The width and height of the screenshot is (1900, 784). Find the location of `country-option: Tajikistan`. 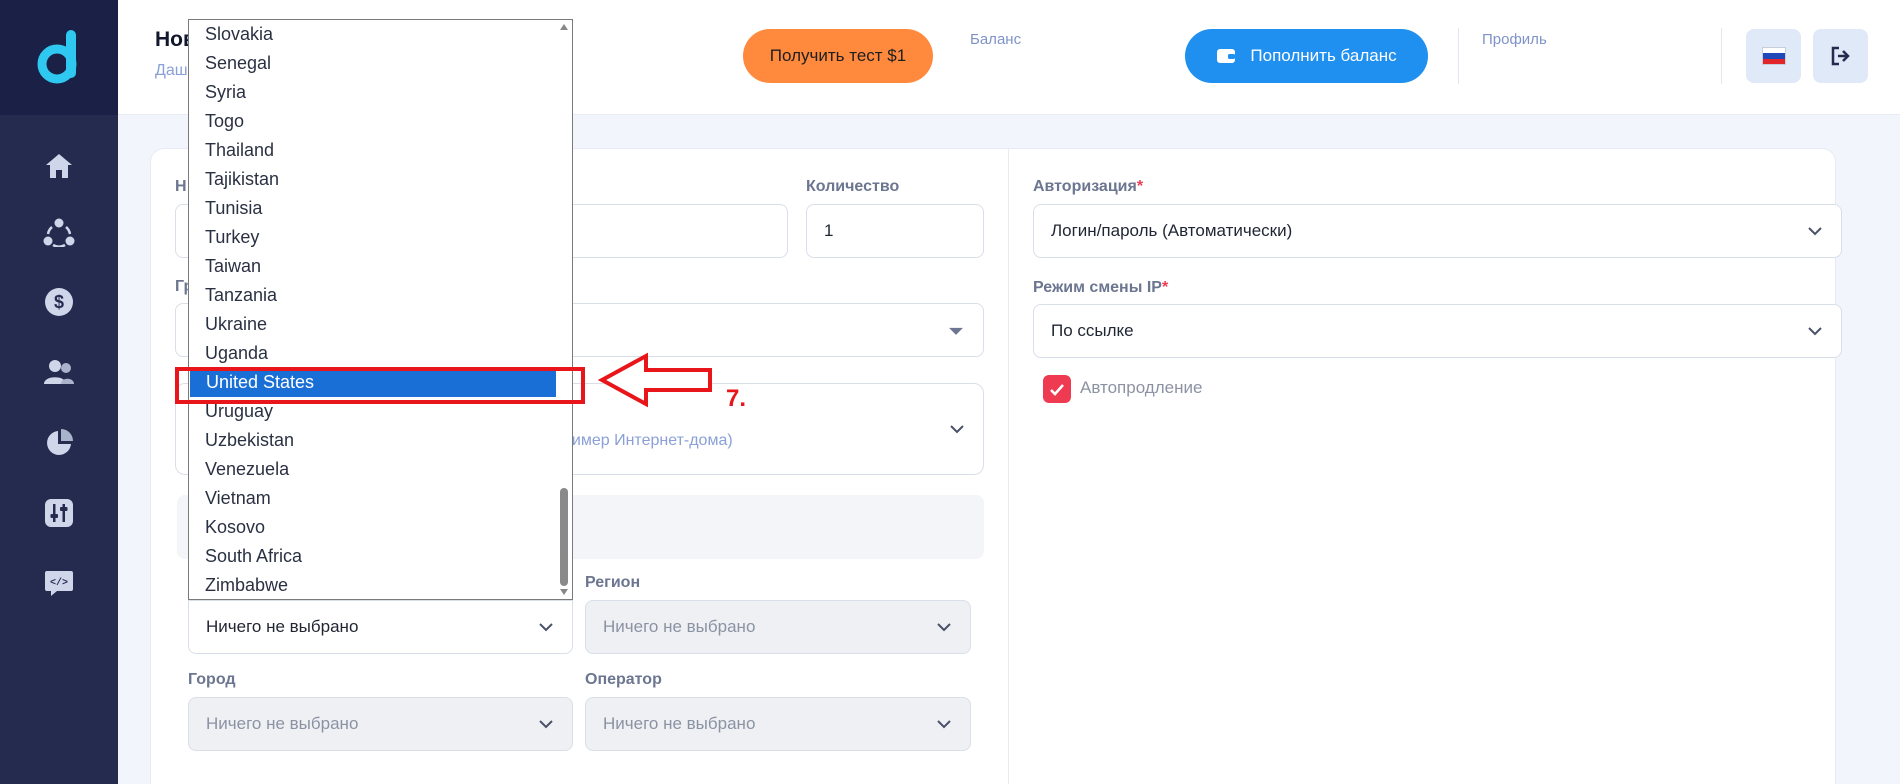

country-option: Tajikistan is located at coordinates (373, 179).